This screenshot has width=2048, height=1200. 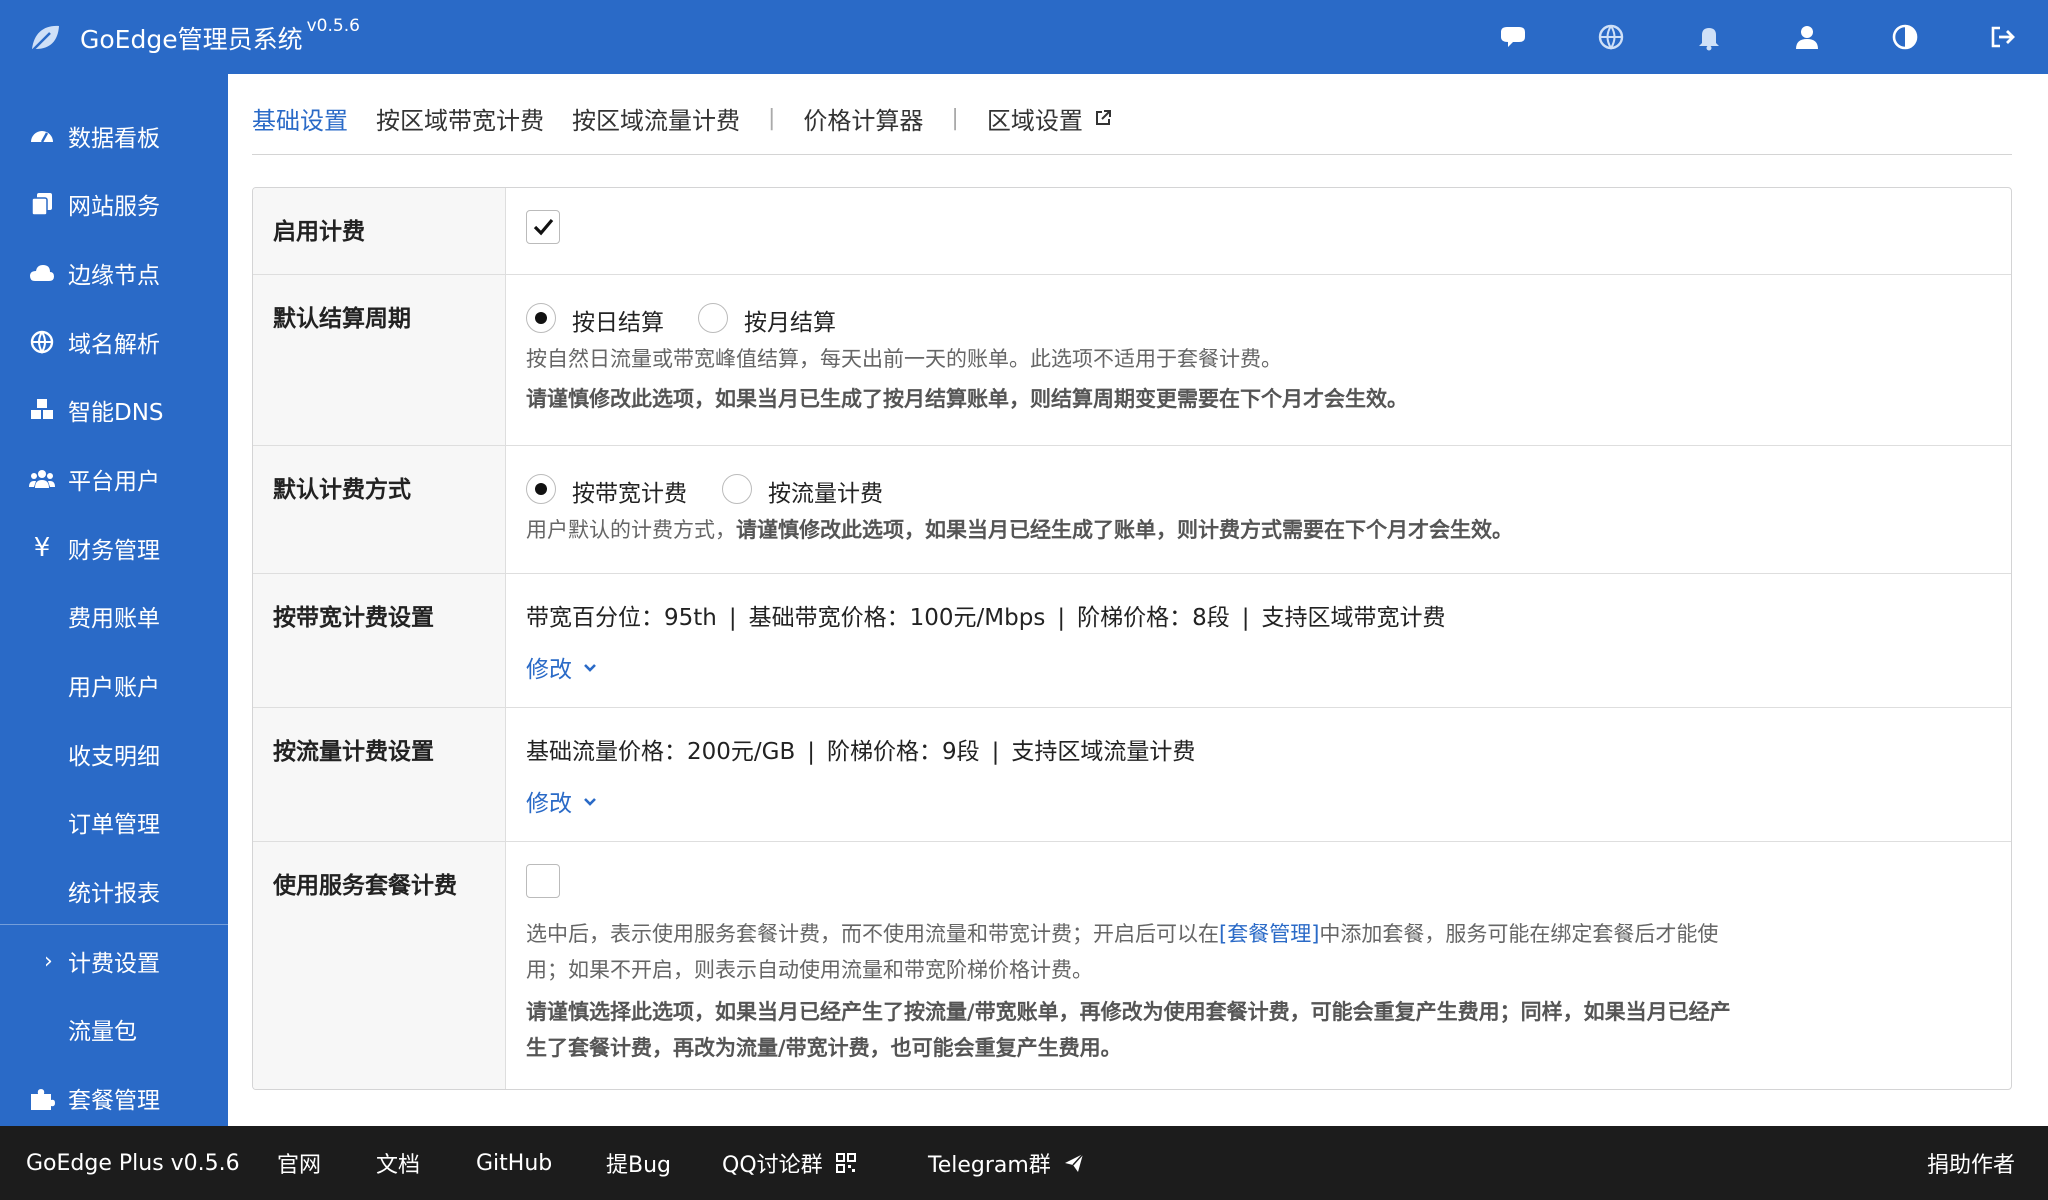 I want to click on sidebar-item-dashboard: 数据看板, so click(x=114, y=136).